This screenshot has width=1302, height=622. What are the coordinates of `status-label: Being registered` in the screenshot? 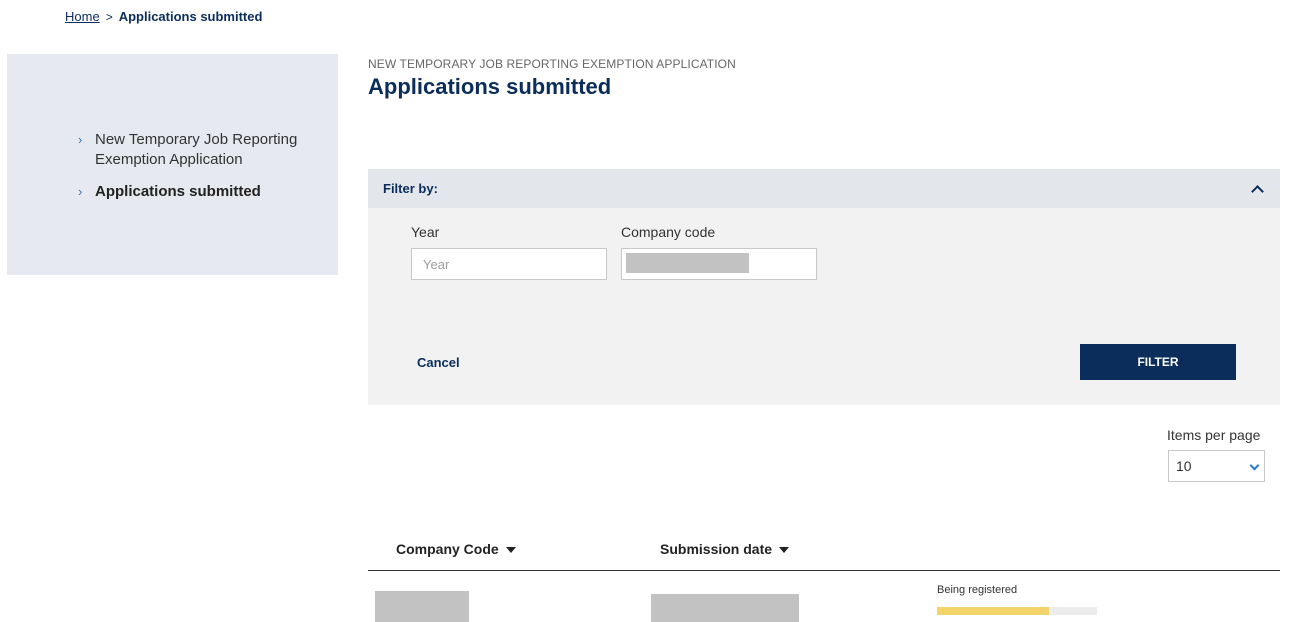 It's located at (977, 590).